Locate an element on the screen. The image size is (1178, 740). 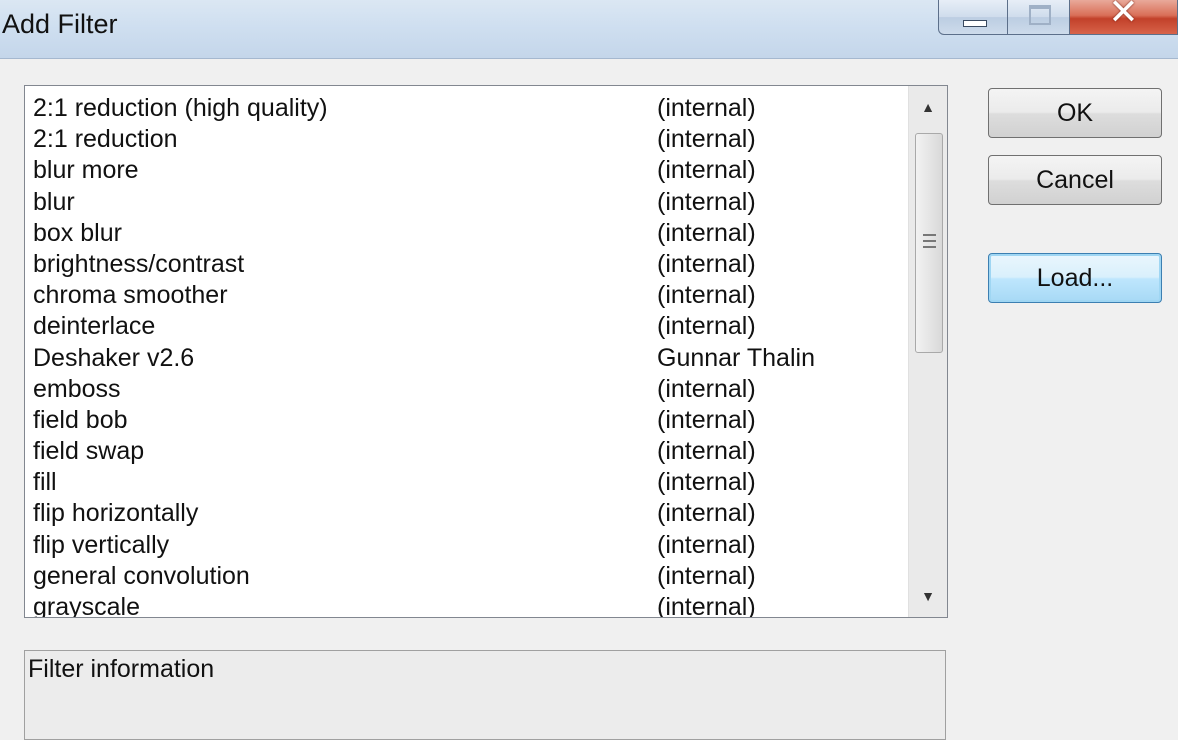
scroll-up-button: ▲ is located at coordinates (928, 107).